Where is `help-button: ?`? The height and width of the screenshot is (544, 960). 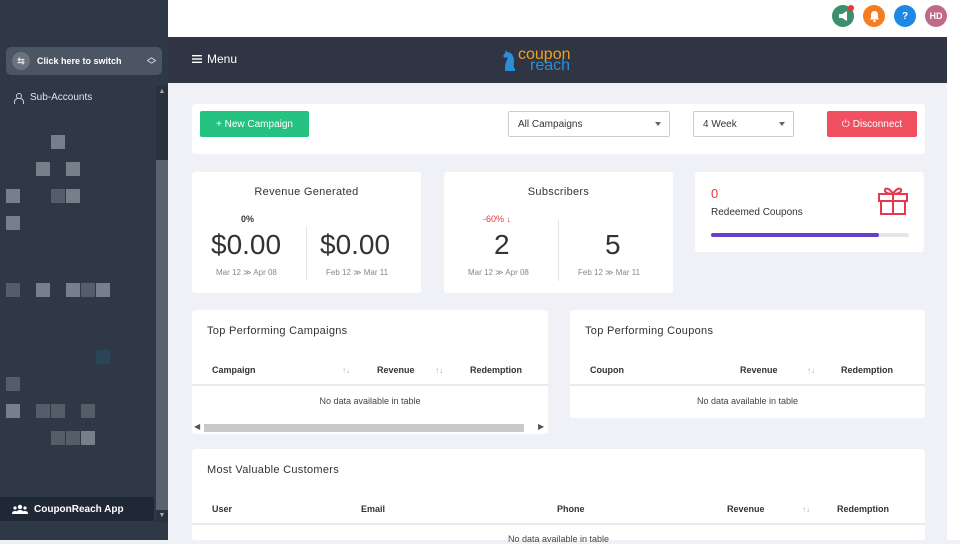 help-button: ? is located at coordinates (905, 16).